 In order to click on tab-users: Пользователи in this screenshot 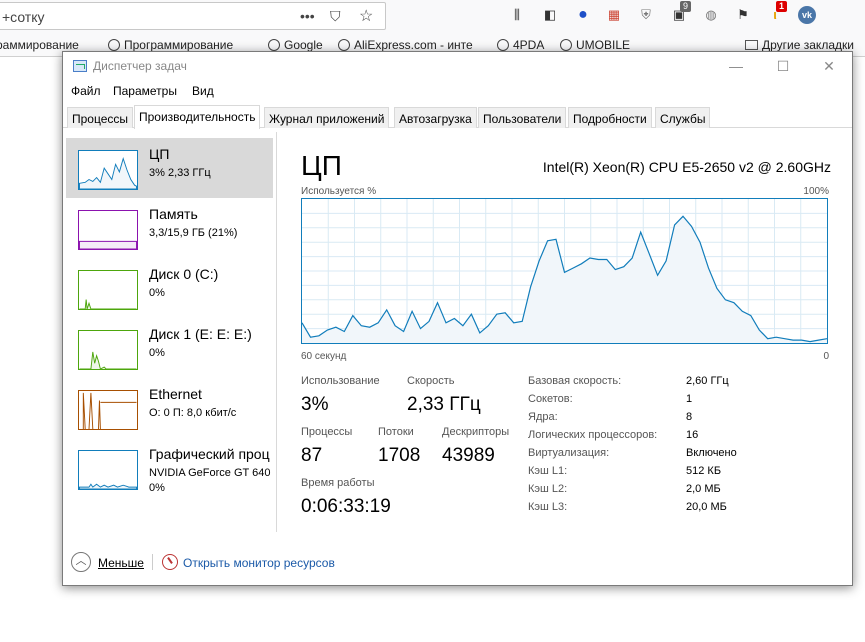, I will do `click(522, 117)`.